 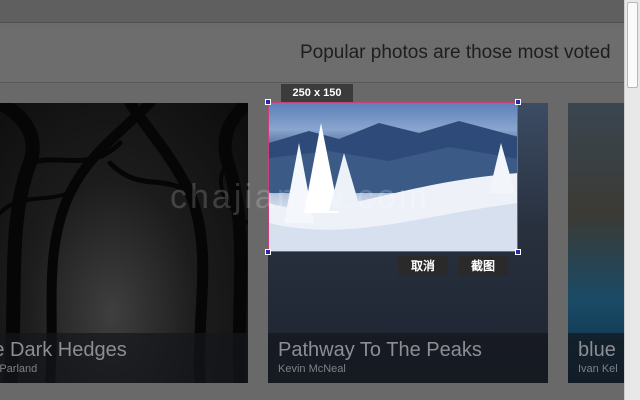 I want to click on photo-author: Ivan Kel, so click(x=598, y=369).